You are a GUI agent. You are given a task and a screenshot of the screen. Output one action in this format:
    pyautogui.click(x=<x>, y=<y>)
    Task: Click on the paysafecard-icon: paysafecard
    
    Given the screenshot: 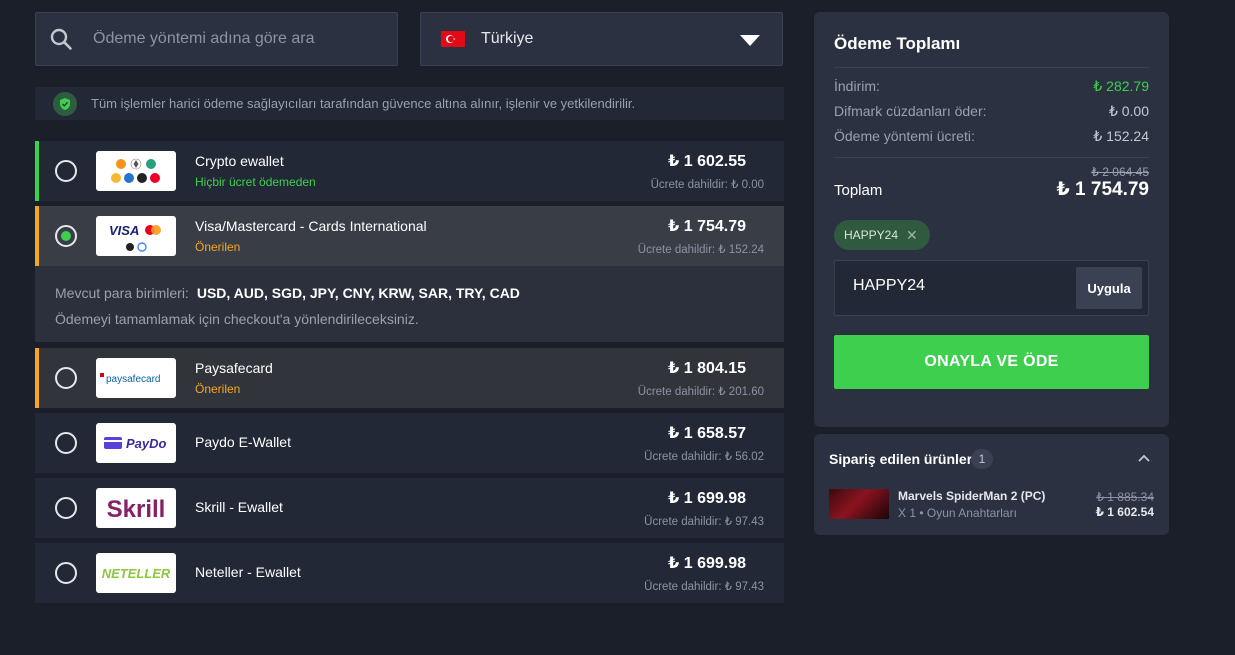 What is the action you would take?
    pyautogui.click(x=130, y=379)
    